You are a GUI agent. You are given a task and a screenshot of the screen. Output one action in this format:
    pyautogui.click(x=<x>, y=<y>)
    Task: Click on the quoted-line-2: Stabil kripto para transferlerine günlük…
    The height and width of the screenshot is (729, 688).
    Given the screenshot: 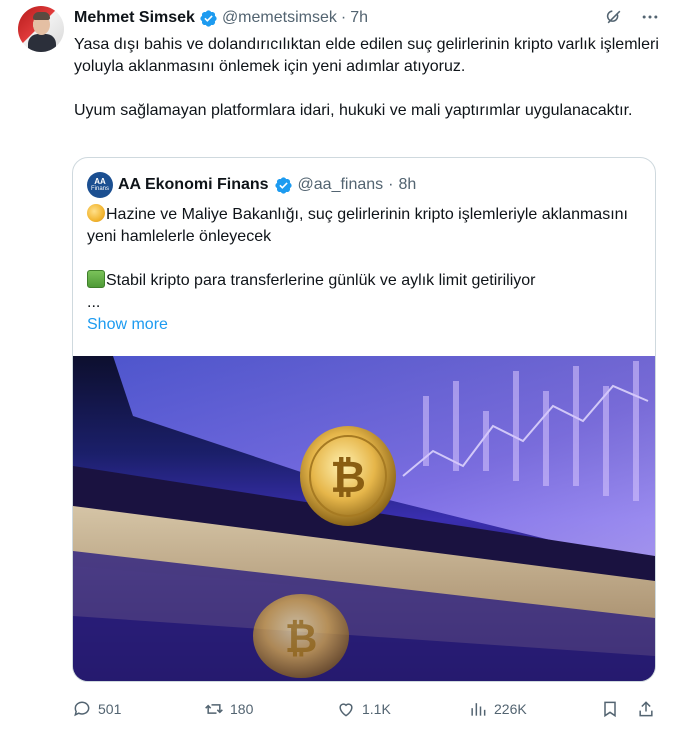 What is the action you would take?
    pyautogui.click(x=321, y=280)
    